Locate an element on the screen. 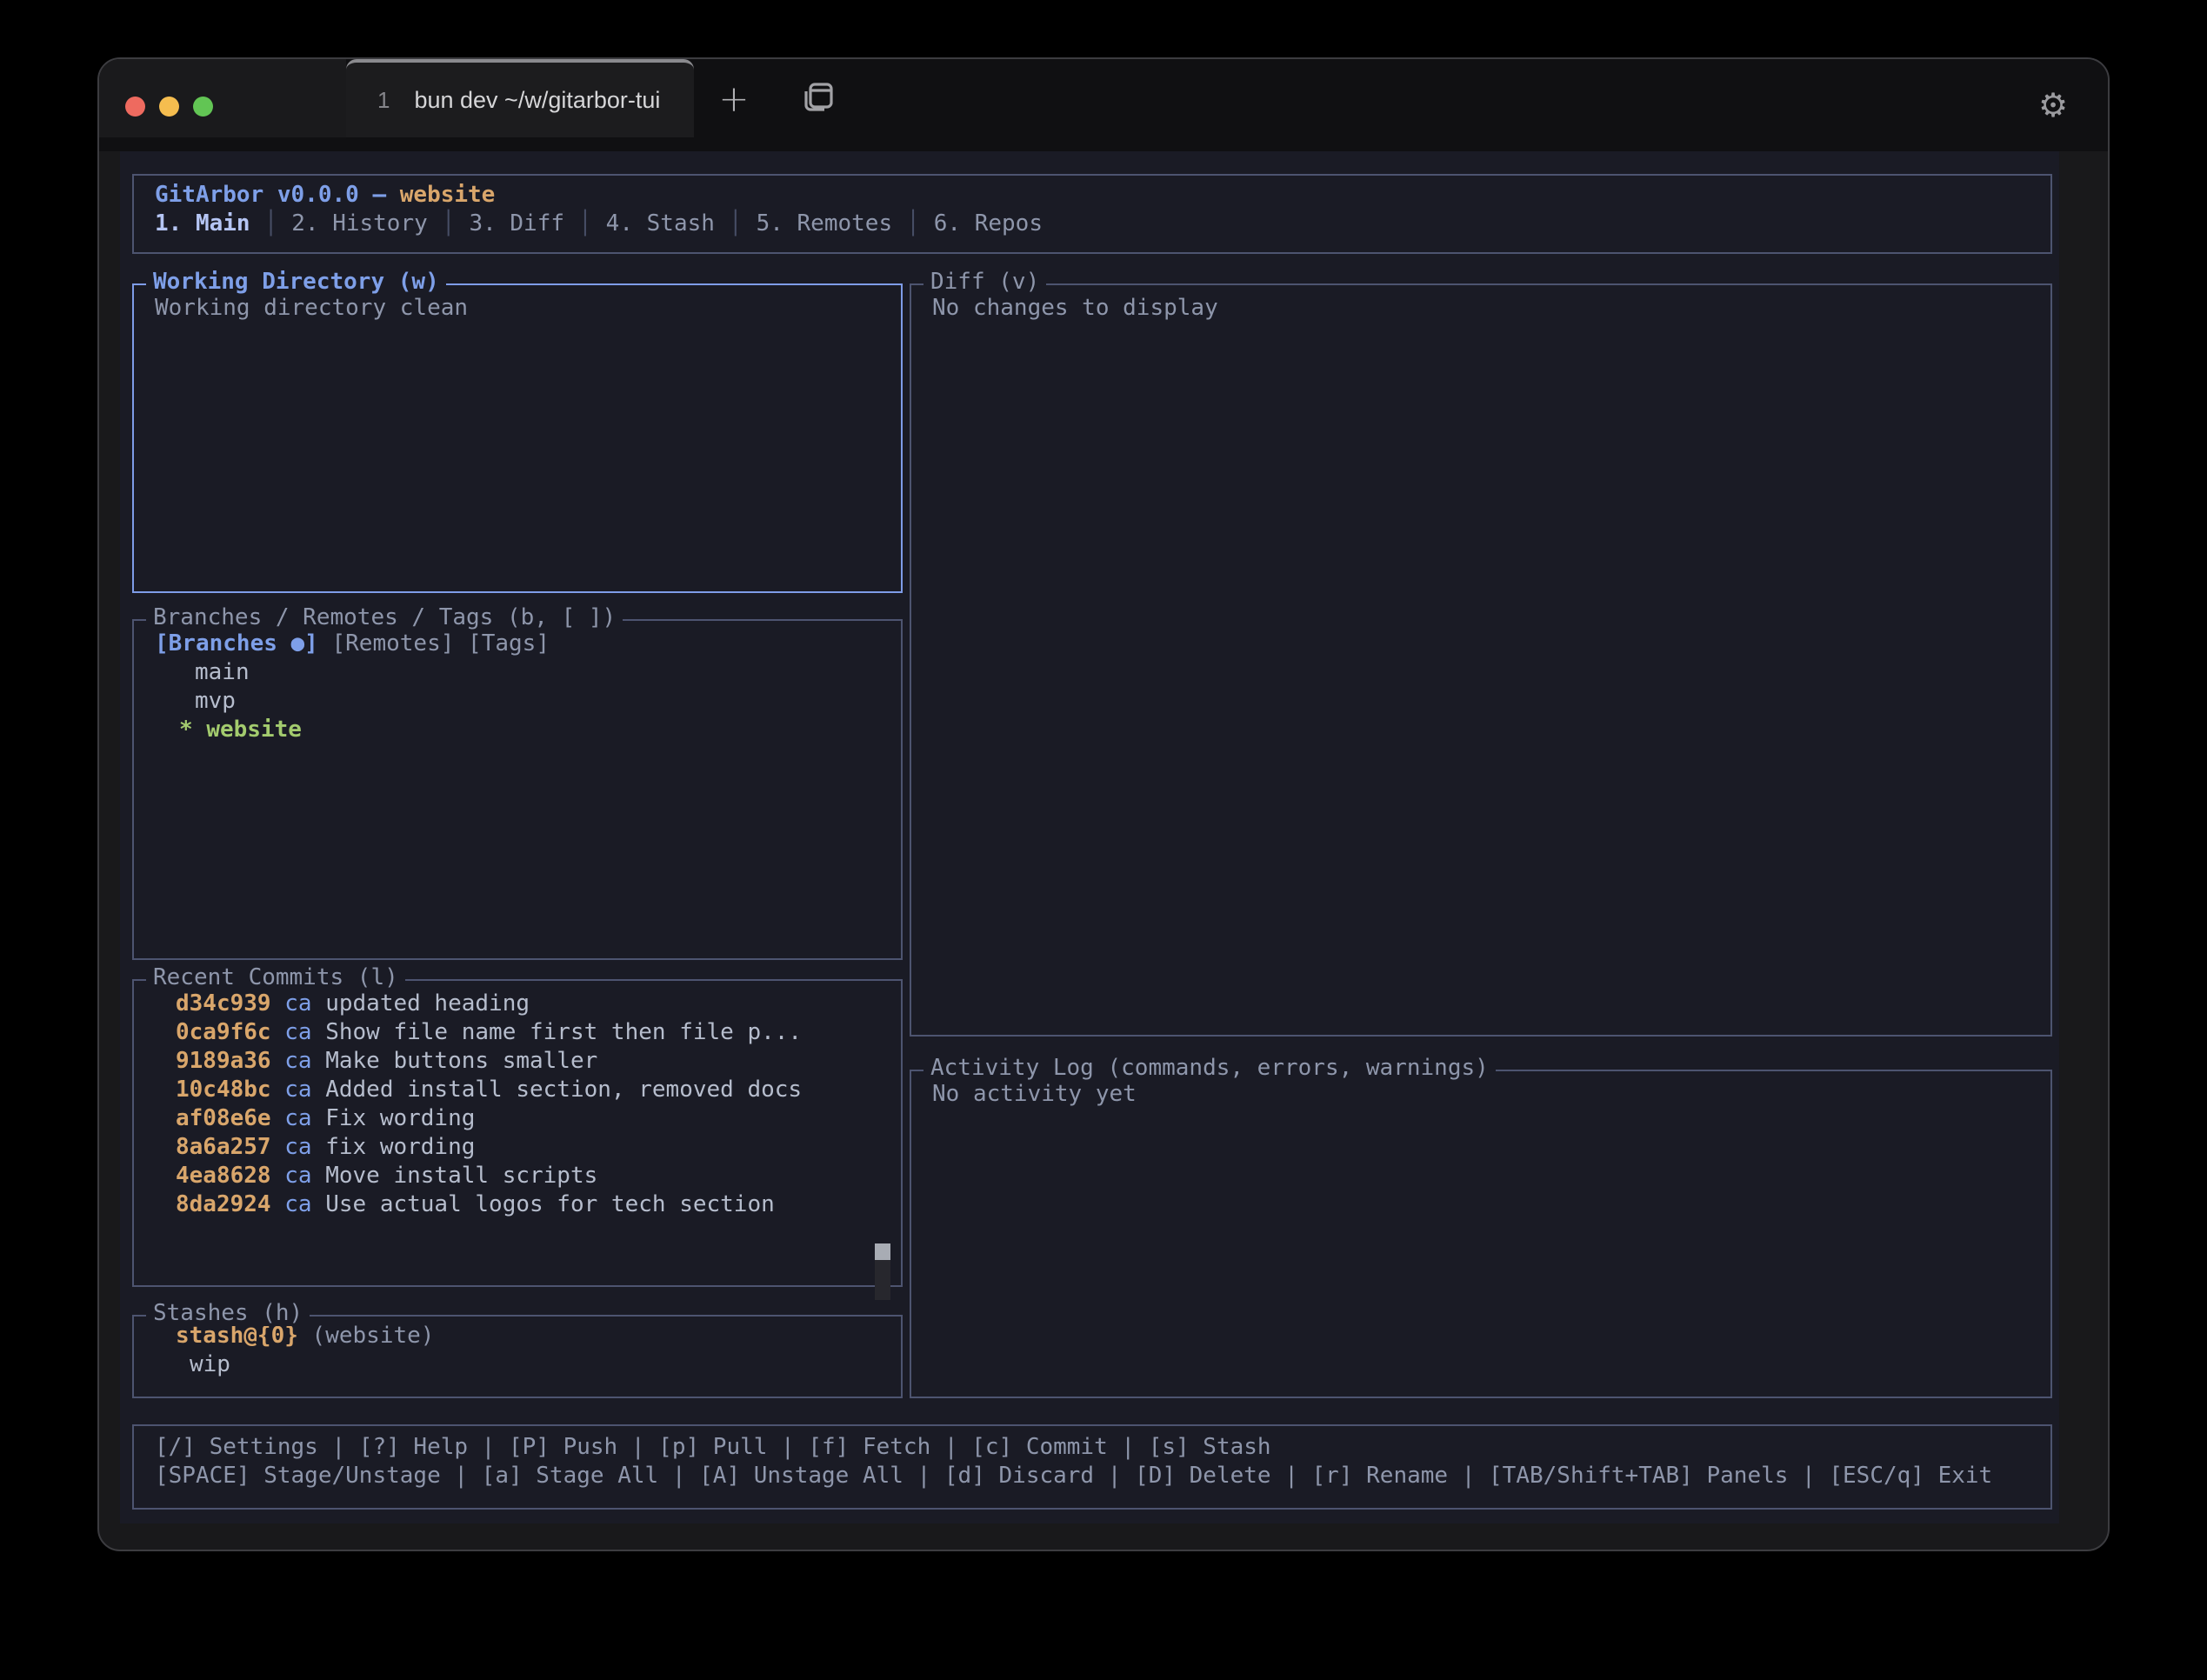 This screenshot has height=1680, width=2207. commit-row: 9189a36 ca Make buttons smaller is located at coordinates (538, 1061).